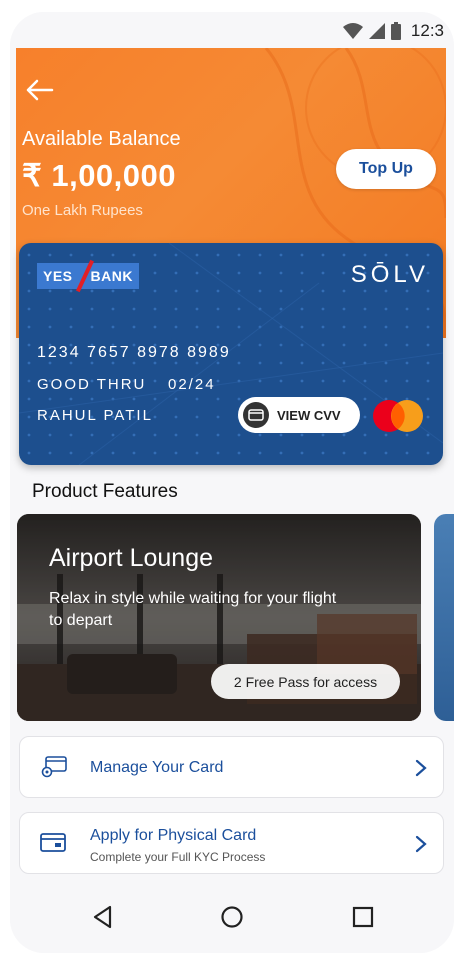  I want to click on recents-square-icon, so click(363, 917).